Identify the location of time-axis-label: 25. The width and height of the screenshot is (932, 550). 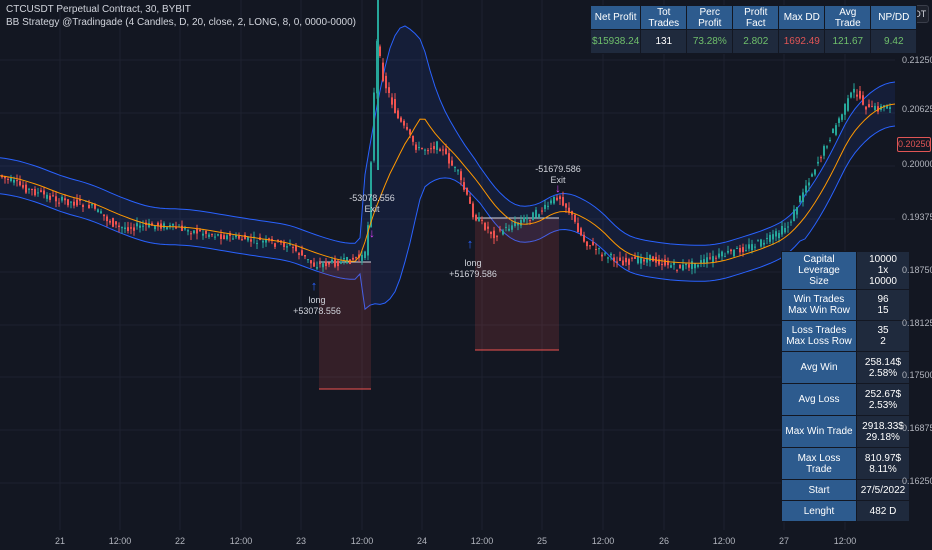
(542, 541).